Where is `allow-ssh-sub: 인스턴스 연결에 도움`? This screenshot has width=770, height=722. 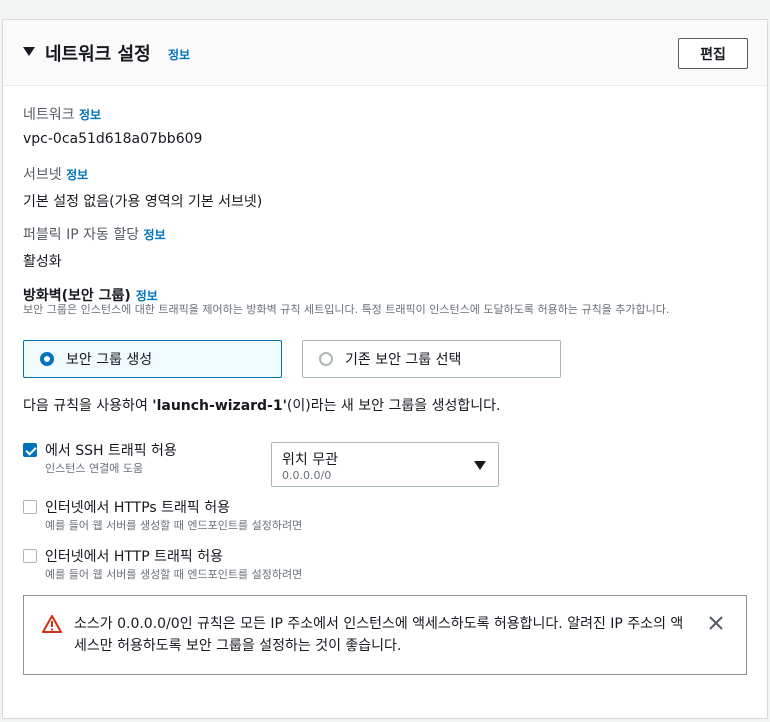
allow-ssh-sub: 인스턴스 연결에 도움 is located at coordinates (94, 468).